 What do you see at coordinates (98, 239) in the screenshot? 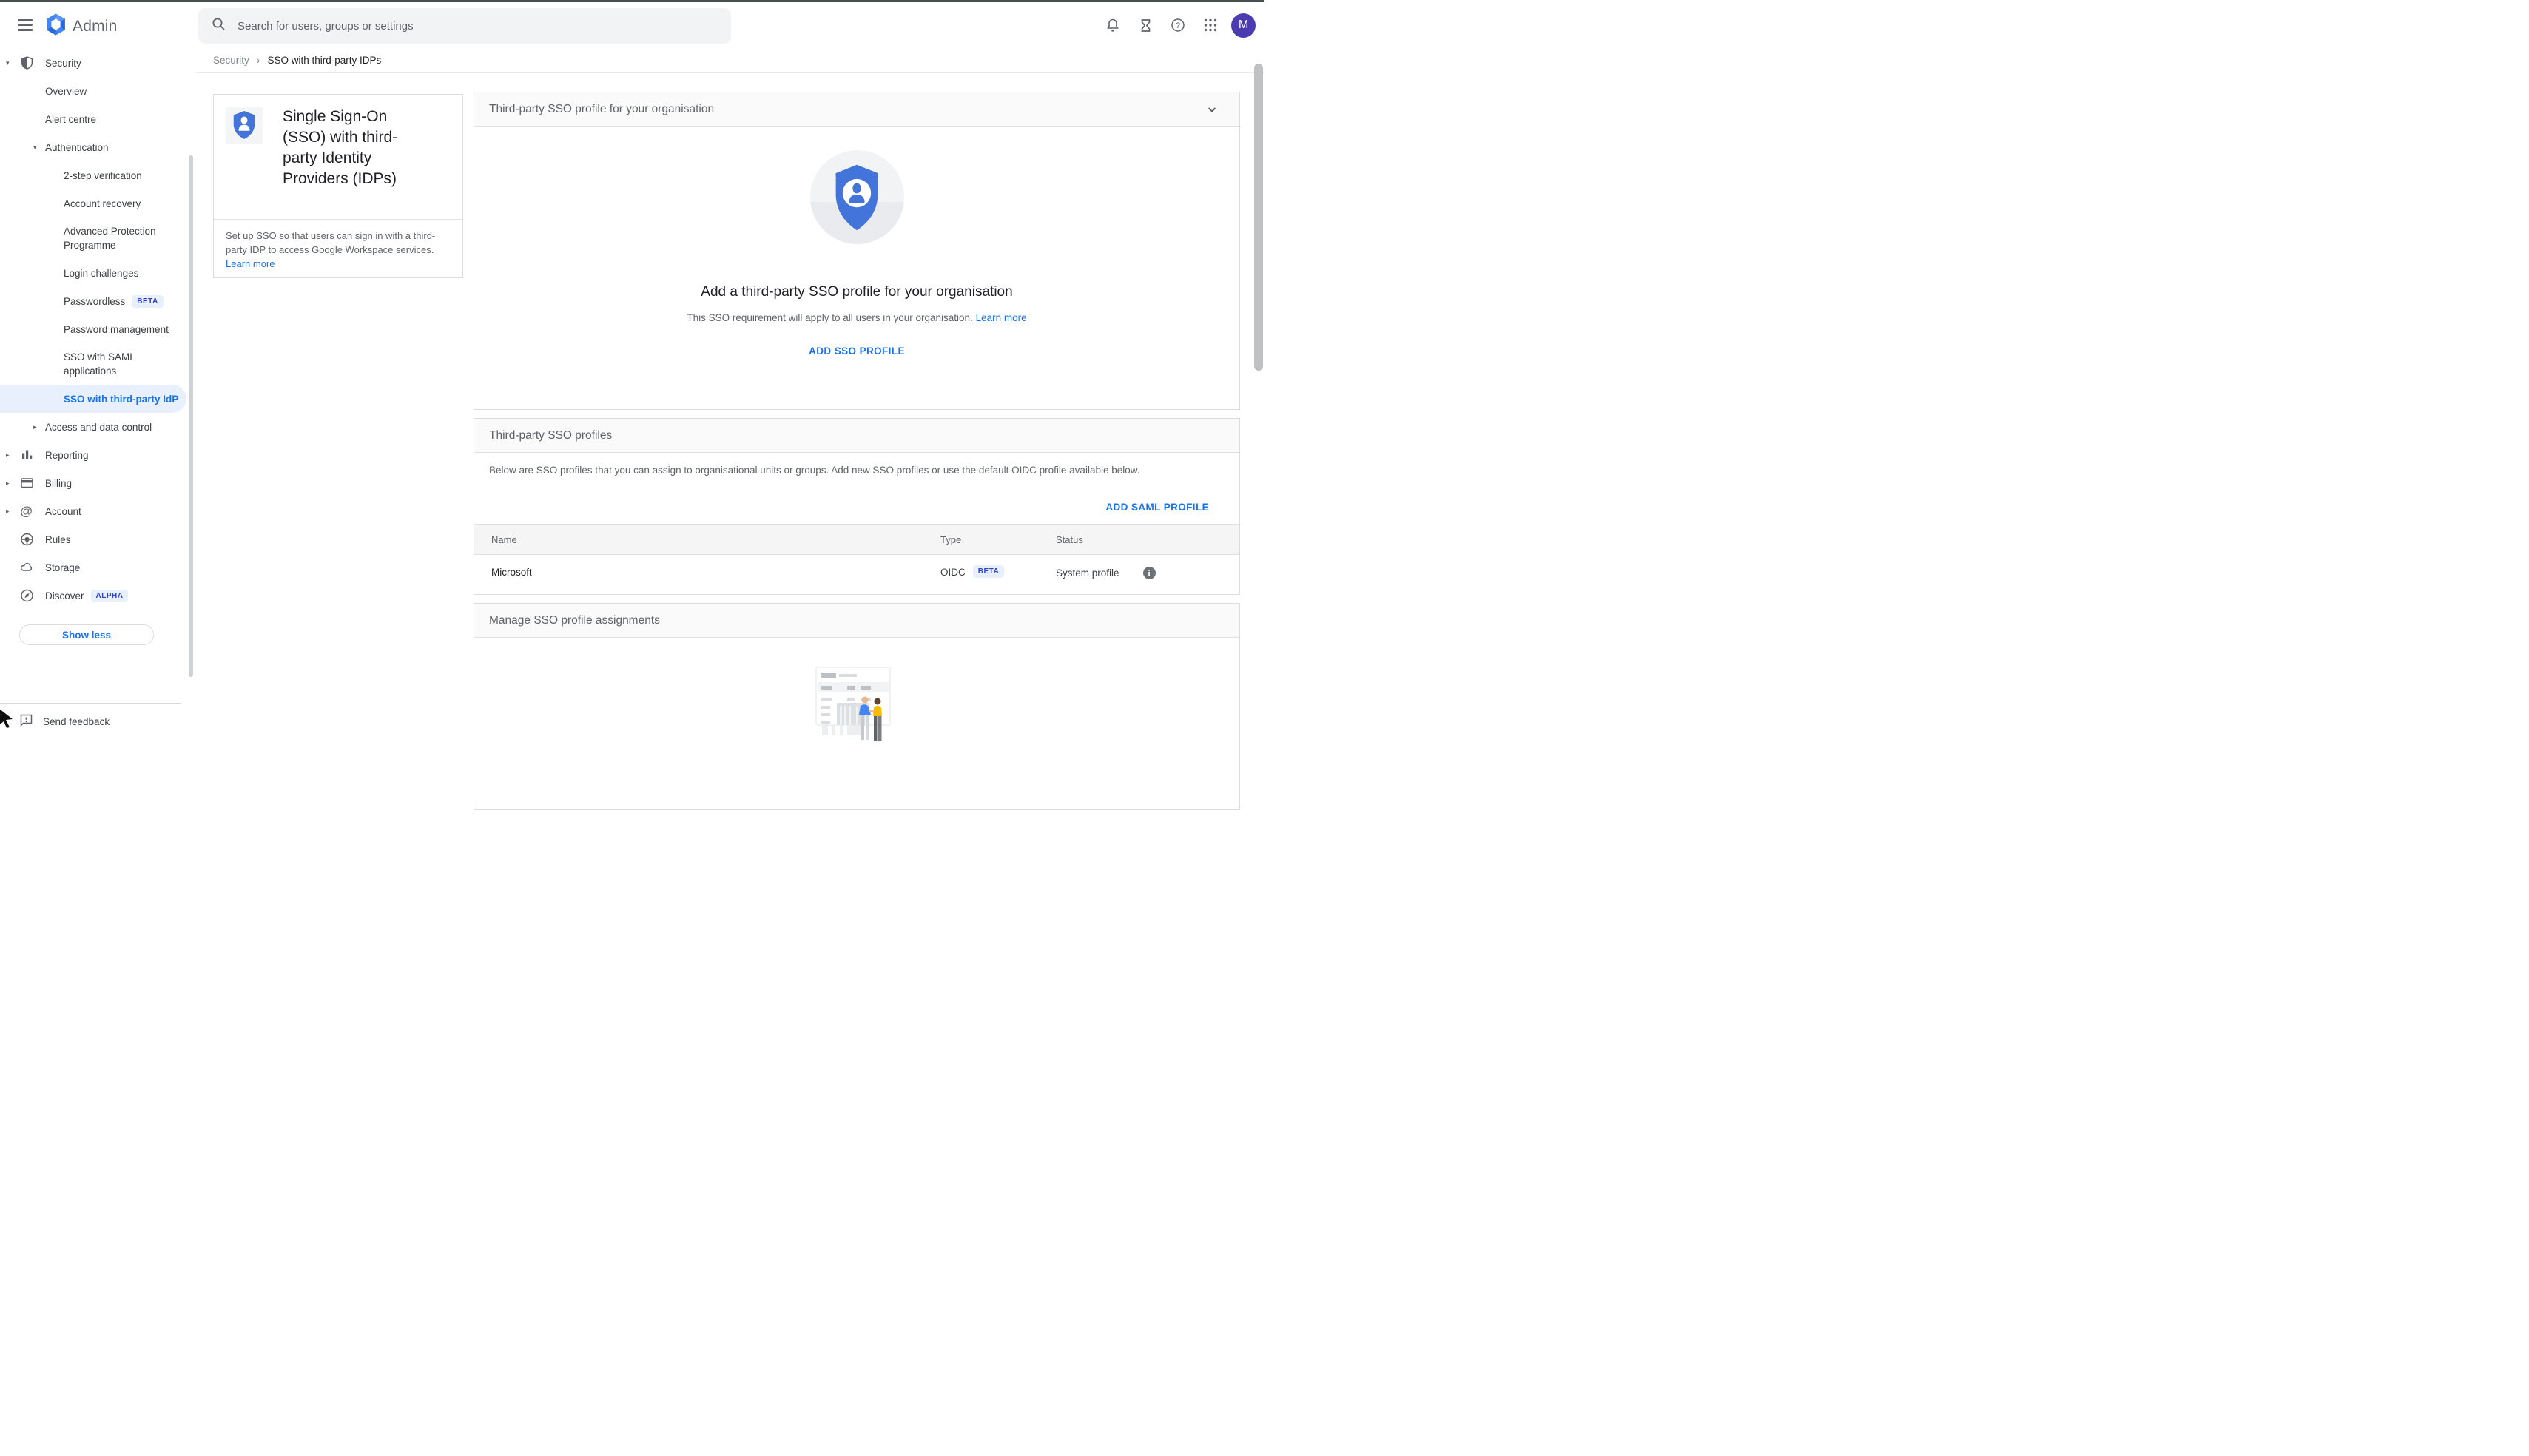
I see `sidebar-item-advanced-protection: Advanced Protection Programme` at bounding box center [98, 239].